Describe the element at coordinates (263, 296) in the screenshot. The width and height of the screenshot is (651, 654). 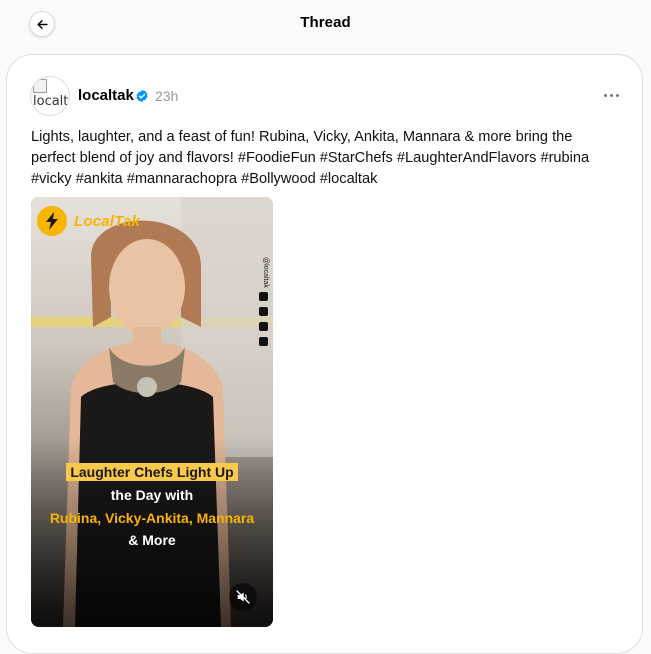
I see `youtube-icon` at that location.